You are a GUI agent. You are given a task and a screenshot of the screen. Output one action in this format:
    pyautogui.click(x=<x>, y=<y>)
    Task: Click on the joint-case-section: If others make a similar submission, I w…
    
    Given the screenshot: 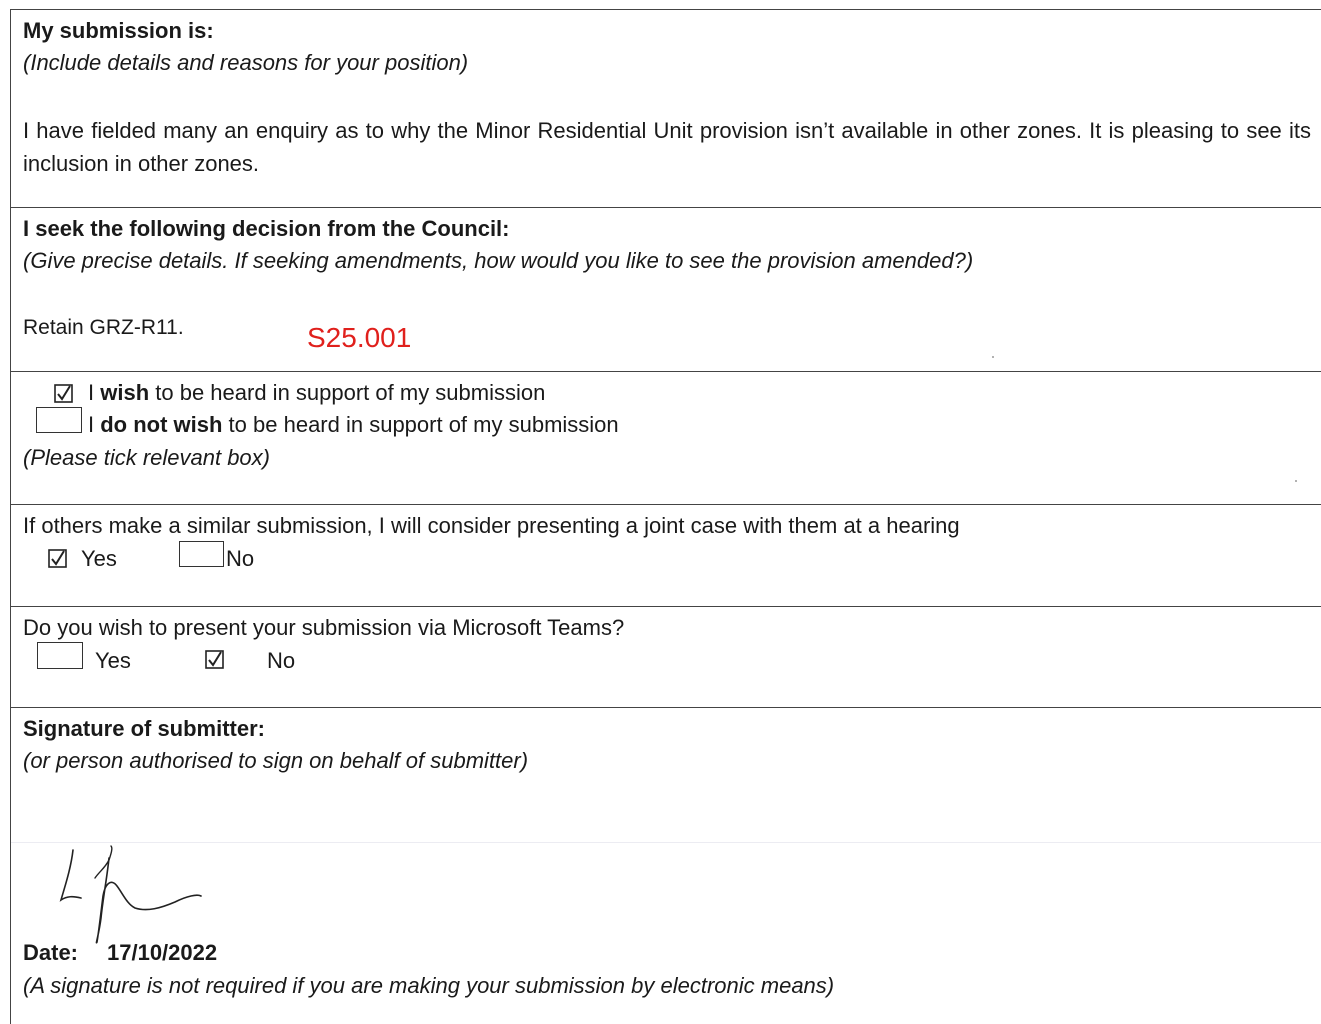 What is the action you would take?
    pyautogui.click(x=666, y=556)
    